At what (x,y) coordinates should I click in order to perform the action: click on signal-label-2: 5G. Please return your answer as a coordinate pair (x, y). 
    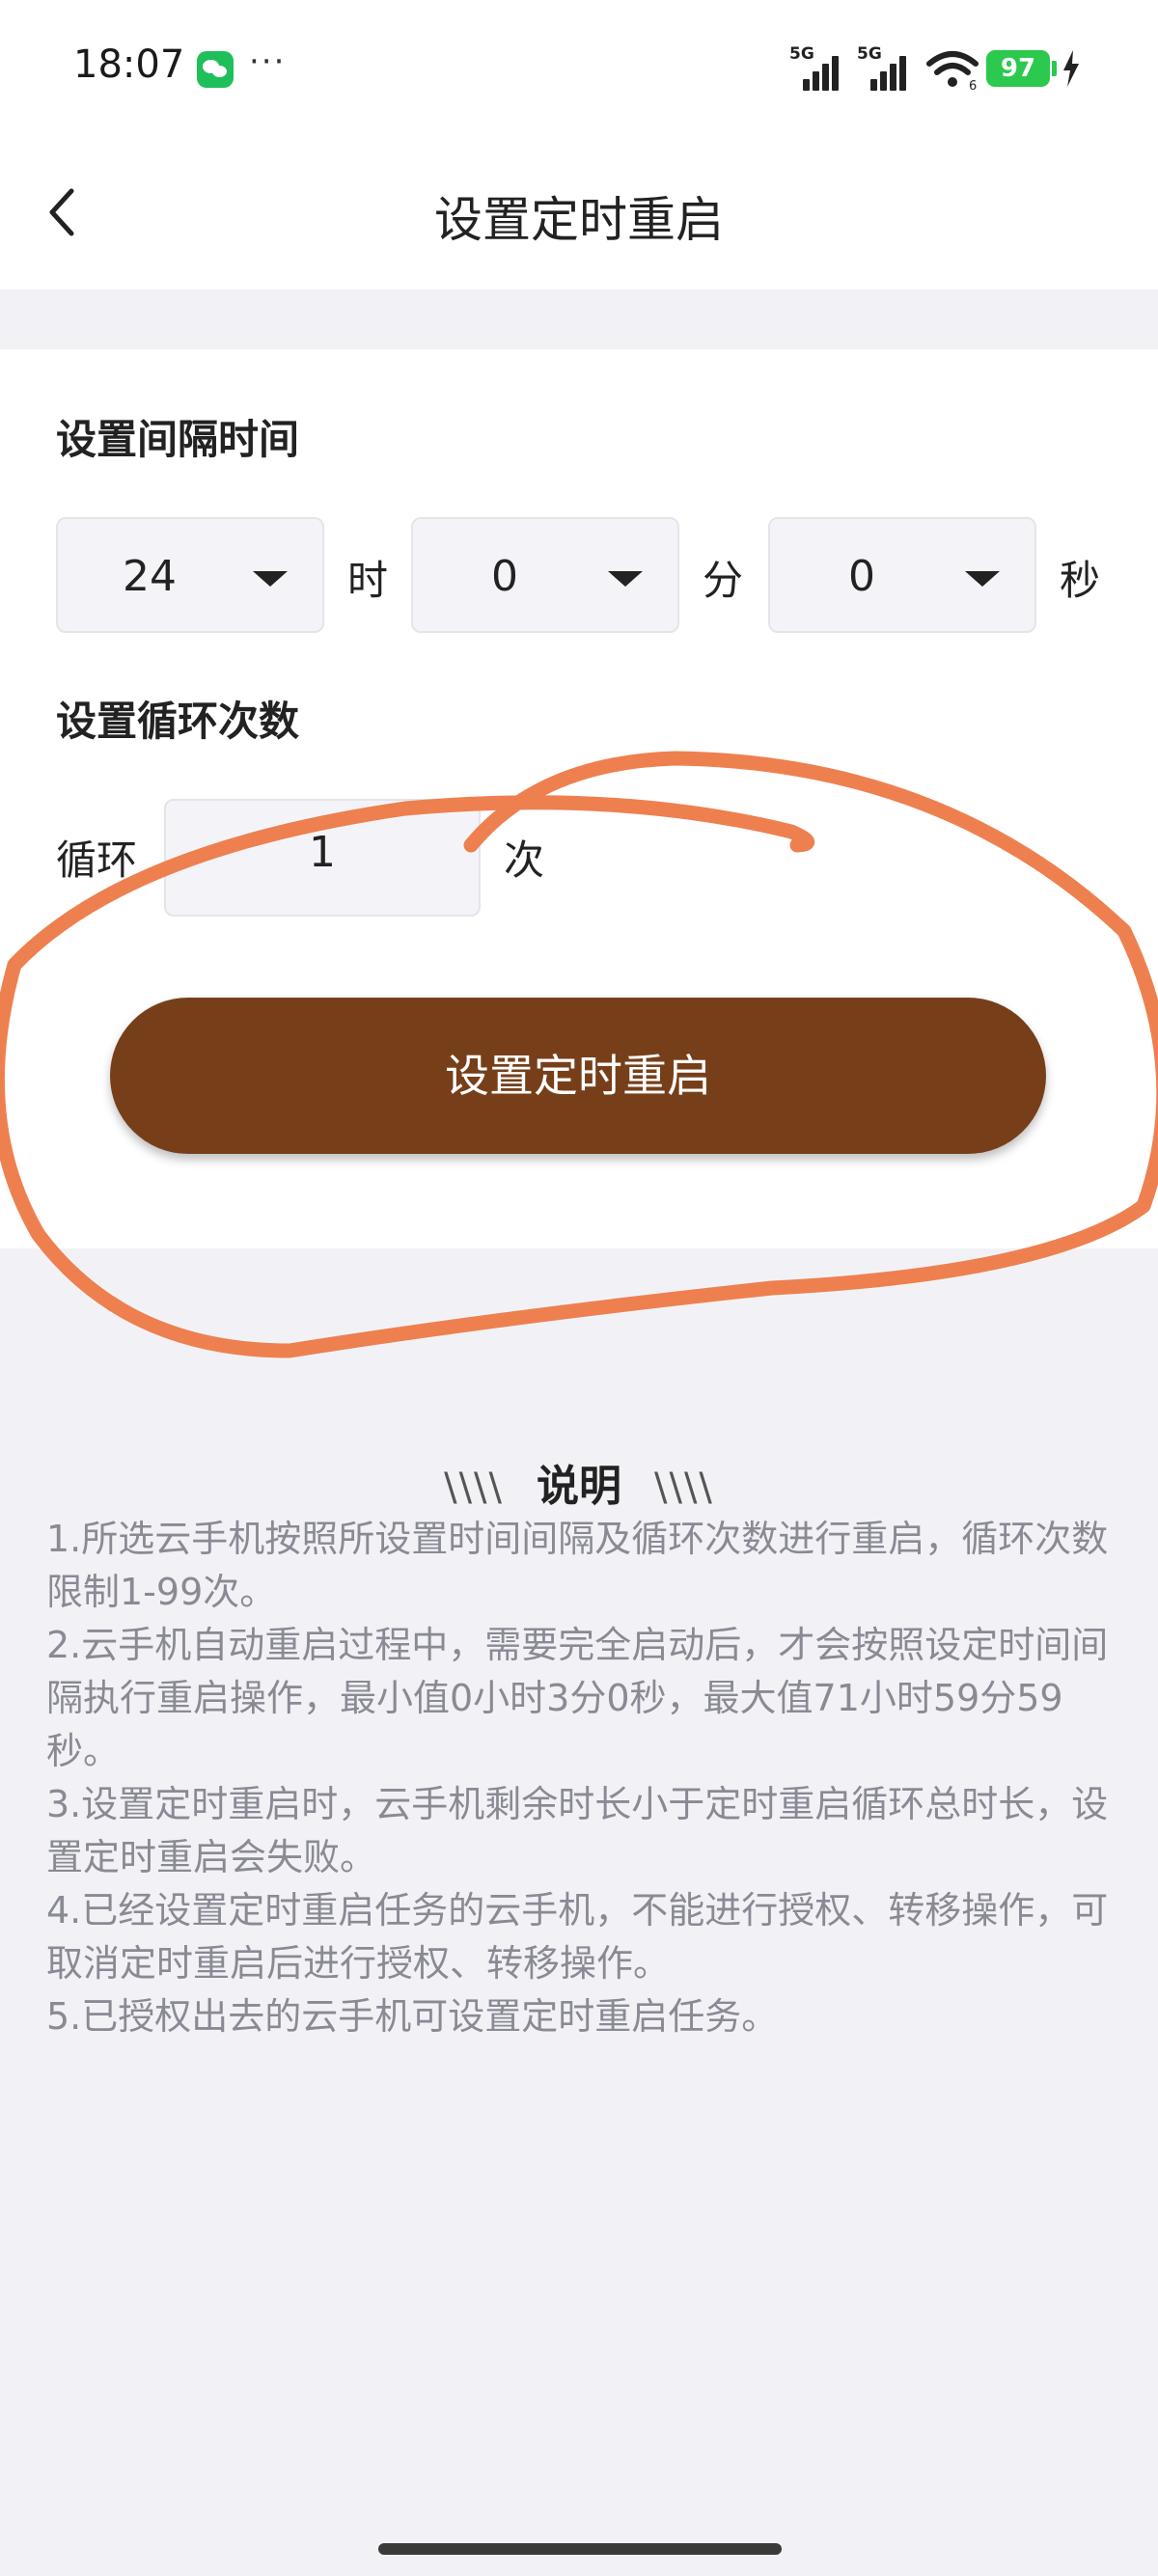
    Looking at the image, I should click on (869, 54).